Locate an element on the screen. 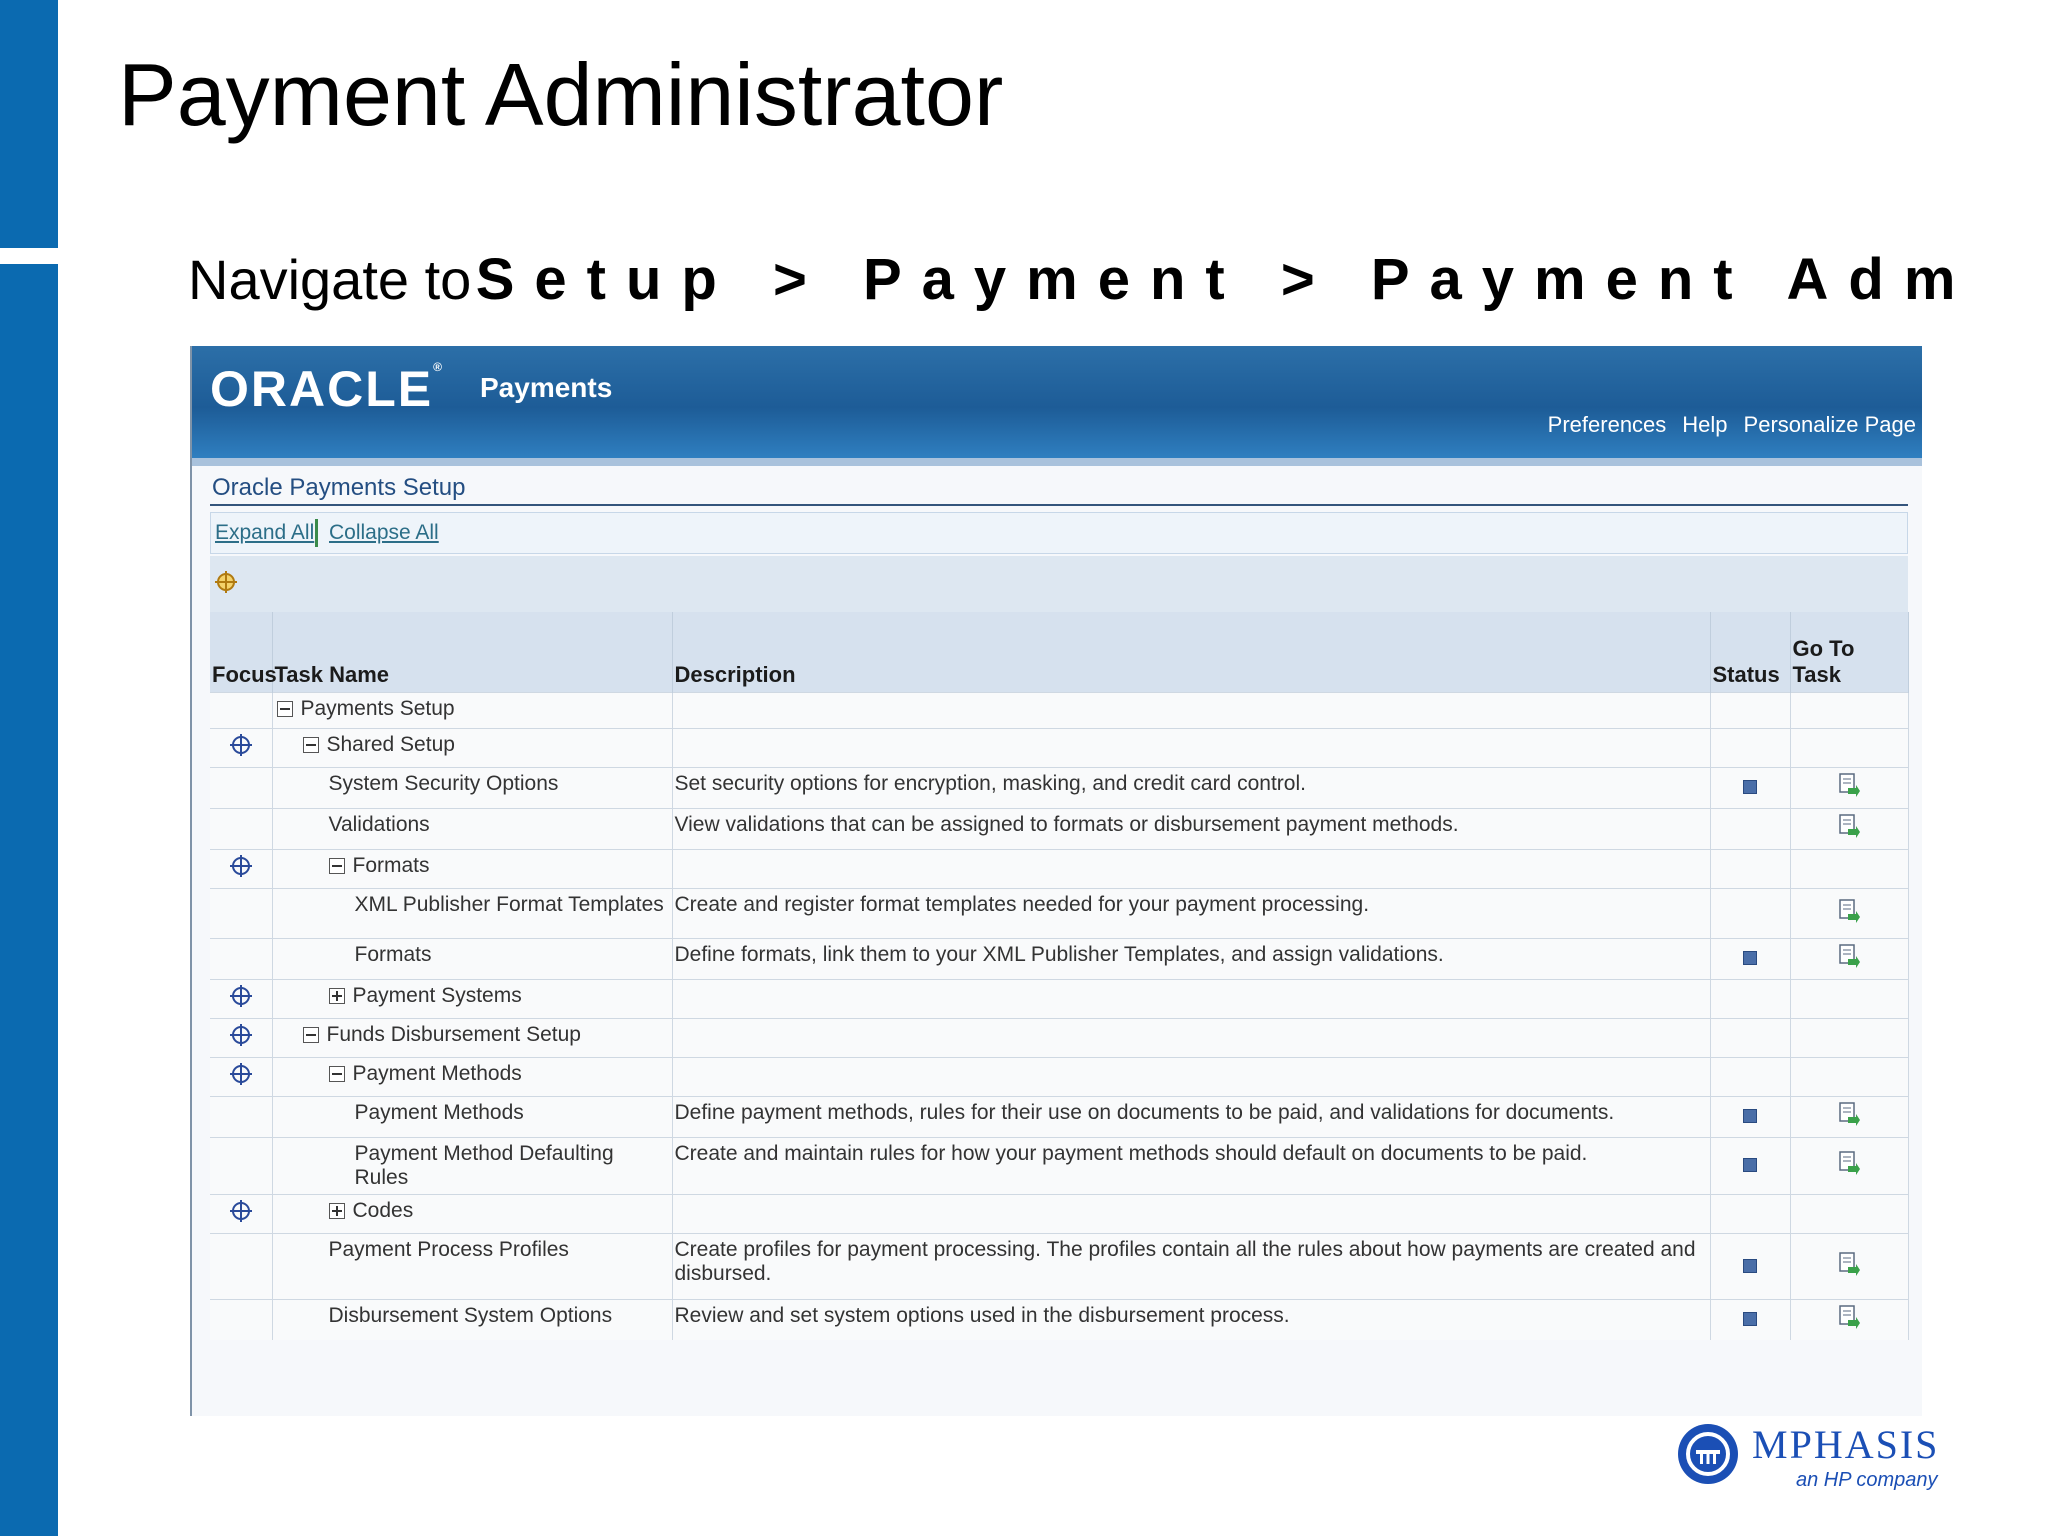 This screenshot has height=1536, width=2048. table-row: Payments Setup is located at coordinates (1059, 710).